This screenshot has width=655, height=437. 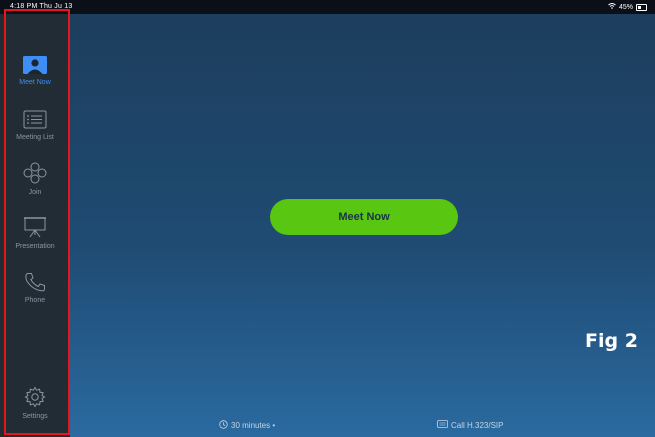 I want to click on clock-icon, so click(x=223, y=425).